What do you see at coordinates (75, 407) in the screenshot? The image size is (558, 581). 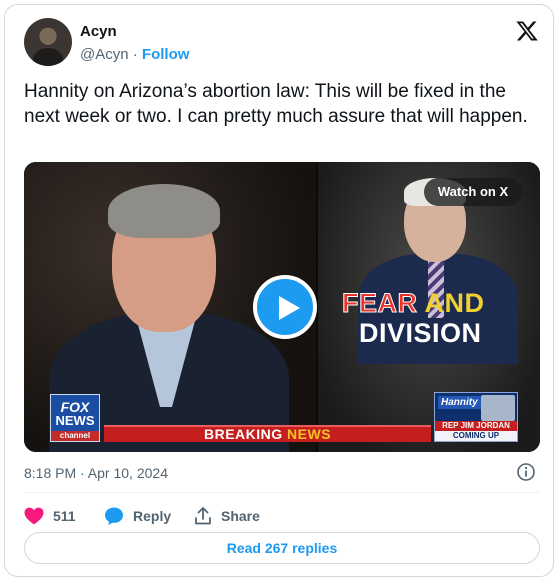 I see `fox-logo-line1: FOX` at bounding box center [75, 407].